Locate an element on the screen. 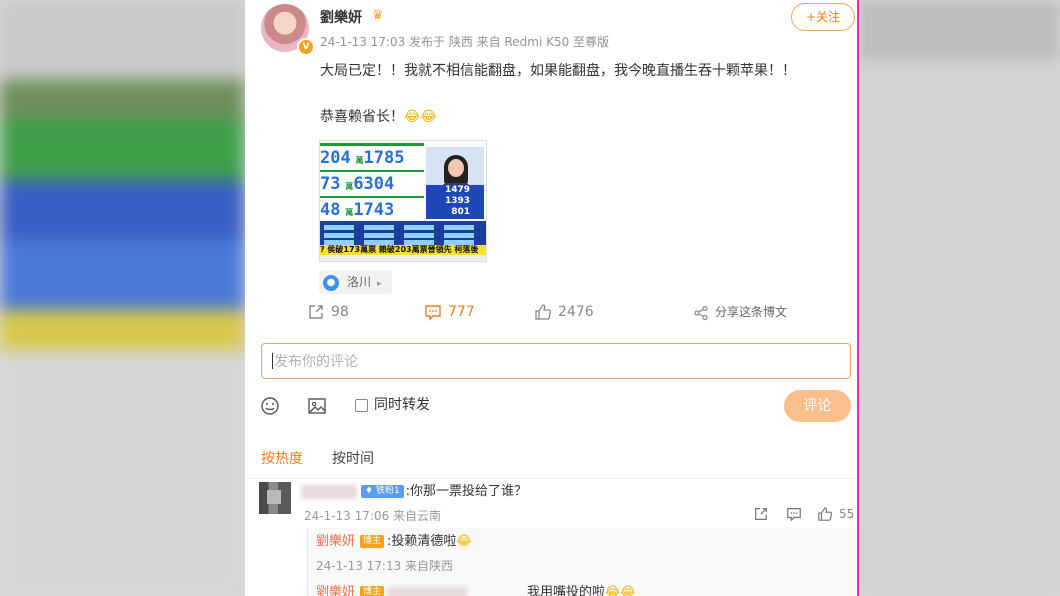 The height and width of the screenshot is (596, 1060). tv-number-row-1: 204 萬1785 is located at coordinates (372, 158).